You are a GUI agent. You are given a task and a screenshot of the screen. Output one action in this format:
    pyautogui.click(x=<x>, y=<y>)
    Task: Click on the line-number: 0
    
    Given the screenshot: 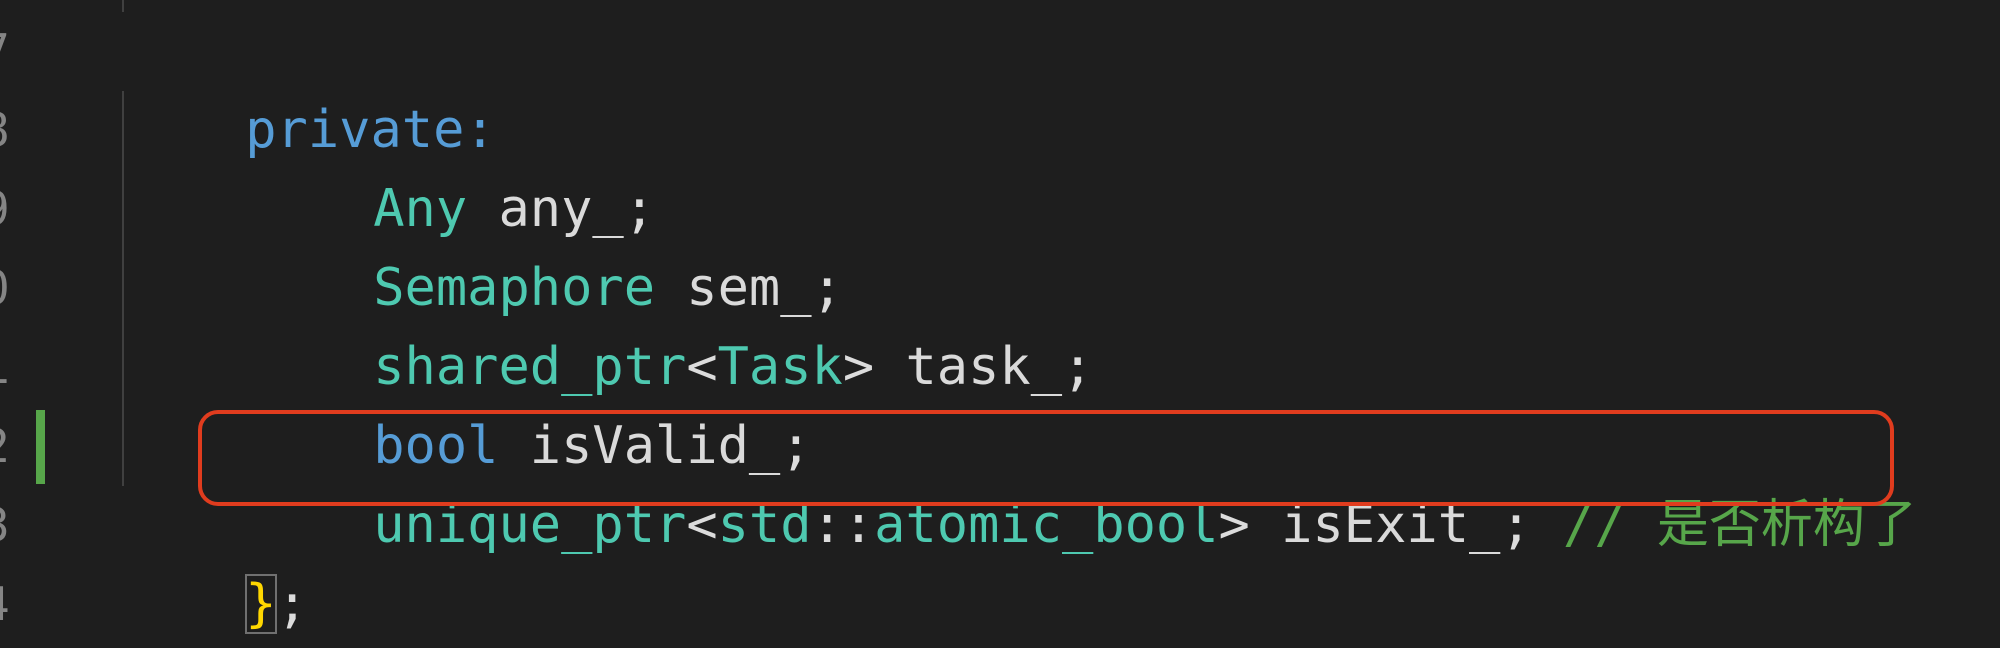 What is the action you would take?
    pyautogui.click(x=11, y=288)
    